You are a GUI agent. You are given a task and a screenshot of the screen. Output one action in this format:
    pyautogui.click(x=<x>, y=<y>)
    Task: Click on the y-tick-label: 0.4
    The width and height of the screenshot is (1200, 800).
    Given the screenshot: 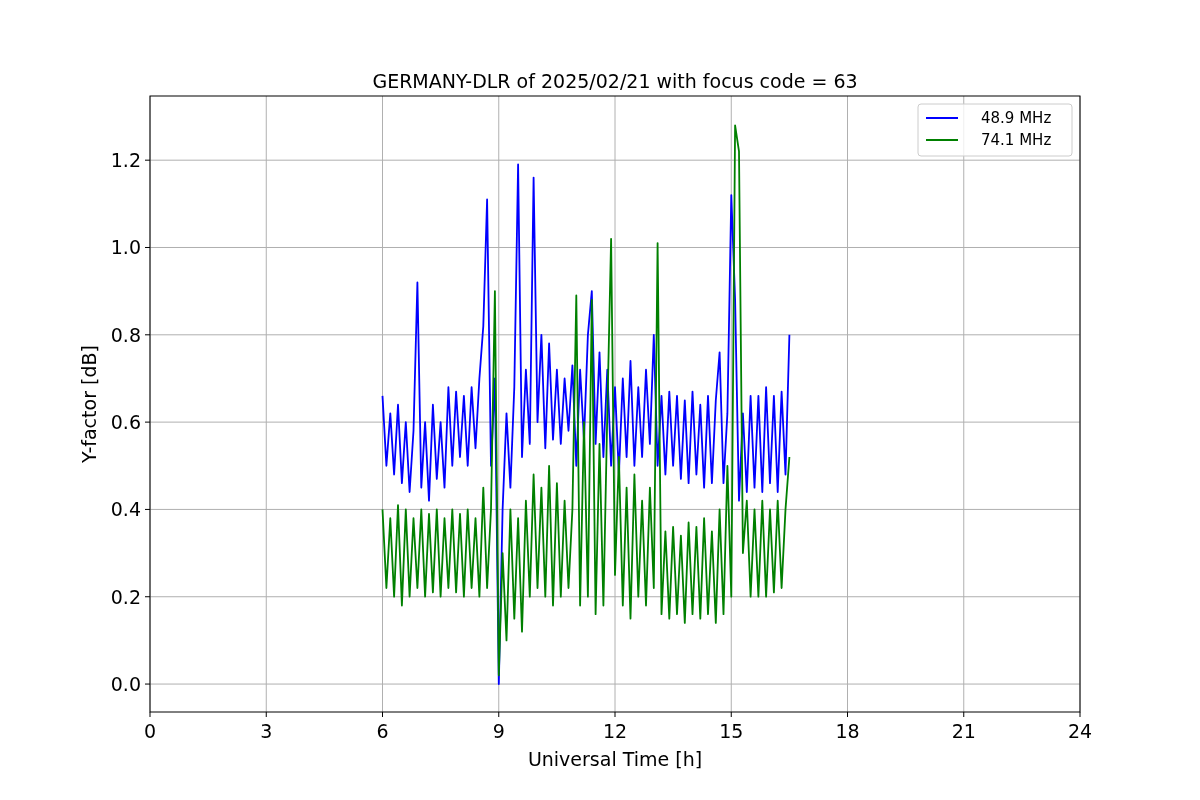 What is the action you would take?
    pyautogui.click(x=125, y=509)
    